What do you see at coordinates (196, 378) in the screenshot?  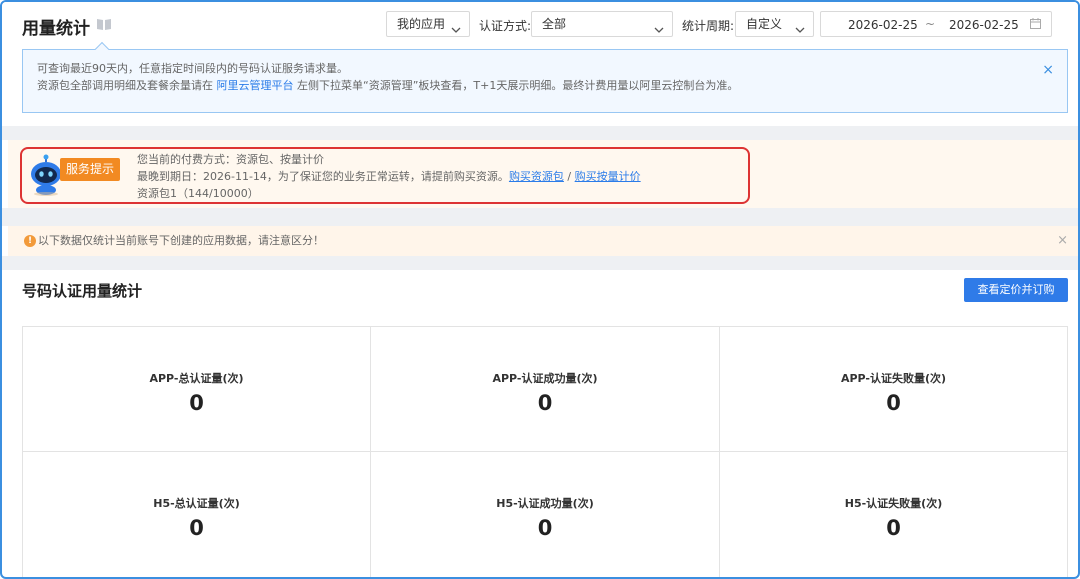 I see `stat-label: APP-总认证量(次)` at bounding box center [196, 378].